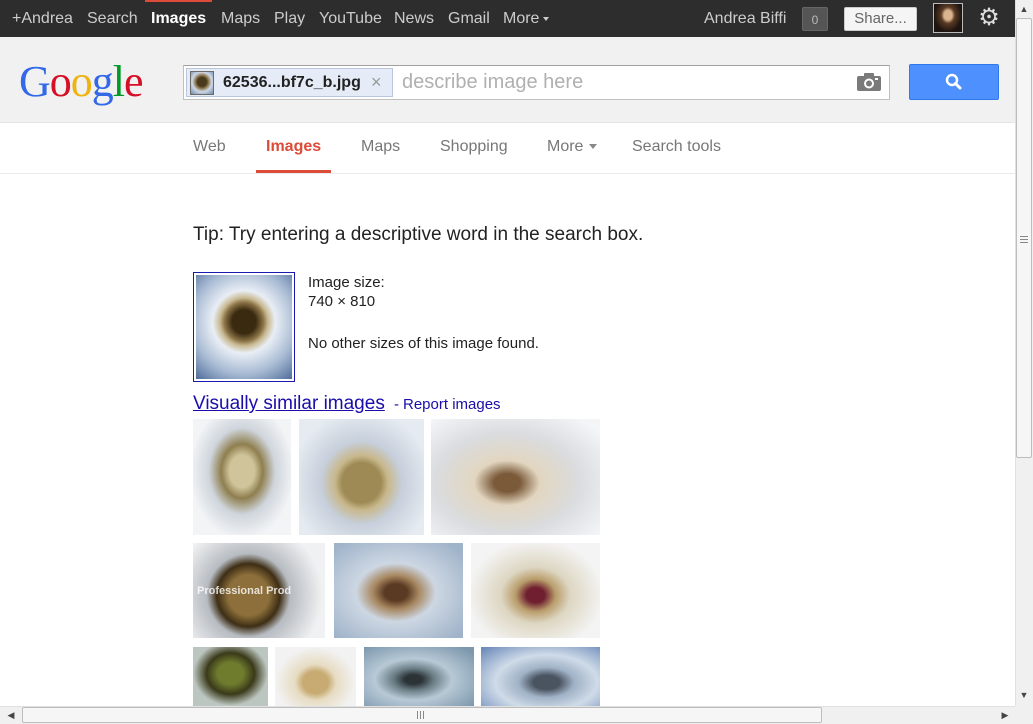 The height and width of the screenshot is (724, 1033). I want to click on logo-text: Google, so click(81, 82).